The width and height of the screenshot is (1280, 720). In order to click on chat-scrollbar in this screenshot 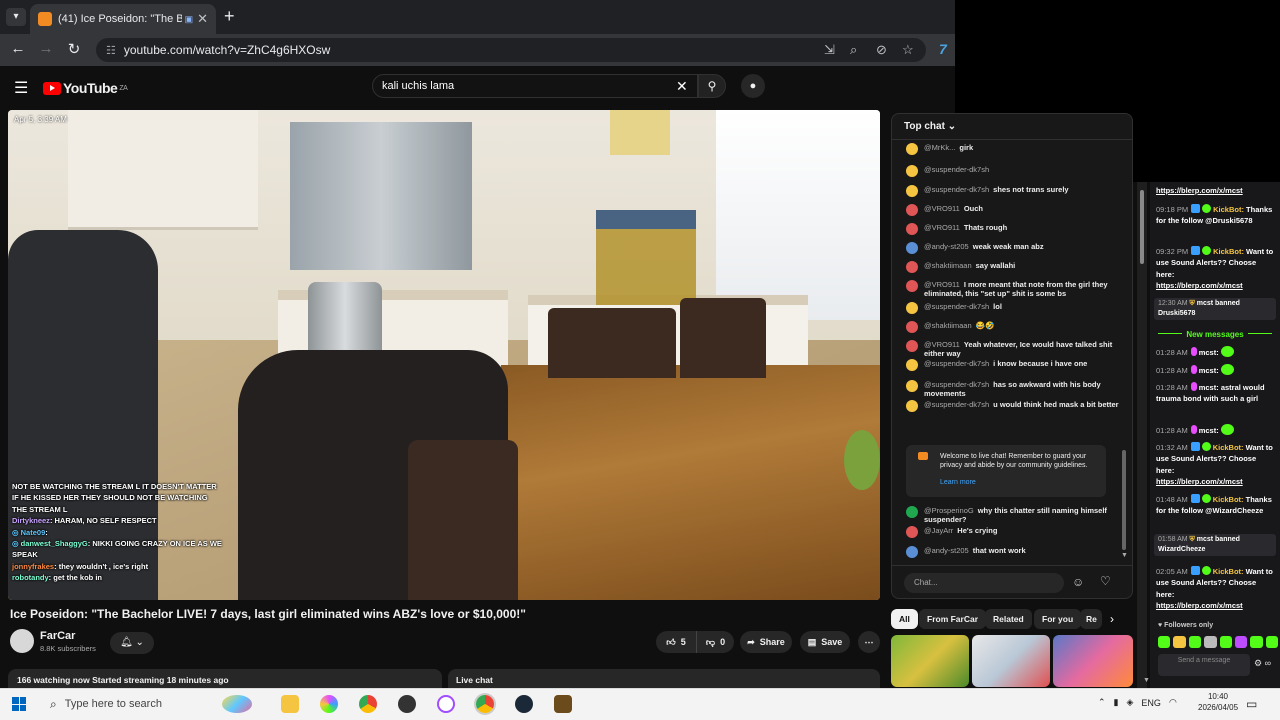, I will do `click(1124, 500)`.